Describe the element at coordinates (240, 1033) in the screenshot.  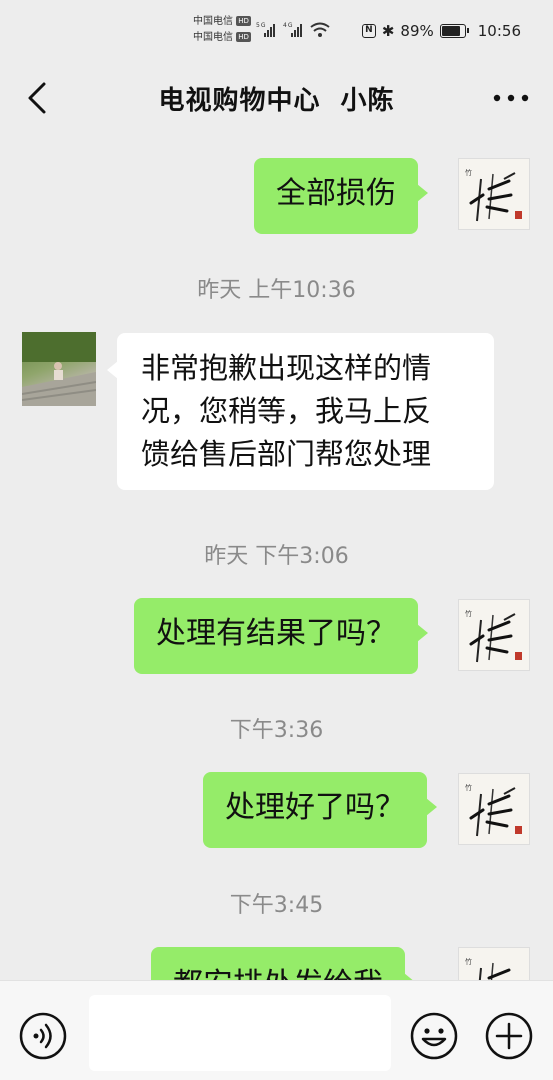
I see `message-input` at that location.